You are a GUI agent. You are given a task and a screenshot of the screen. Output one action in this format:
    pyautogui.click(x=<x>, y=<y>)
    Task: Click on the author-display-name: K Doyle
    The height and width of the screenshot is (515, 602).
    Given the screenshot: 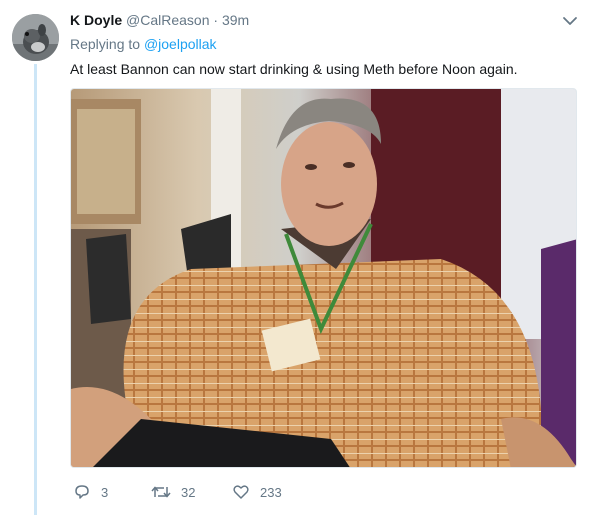 What is the action you would take?
    pyautogui.click(x=96, y=20)
    